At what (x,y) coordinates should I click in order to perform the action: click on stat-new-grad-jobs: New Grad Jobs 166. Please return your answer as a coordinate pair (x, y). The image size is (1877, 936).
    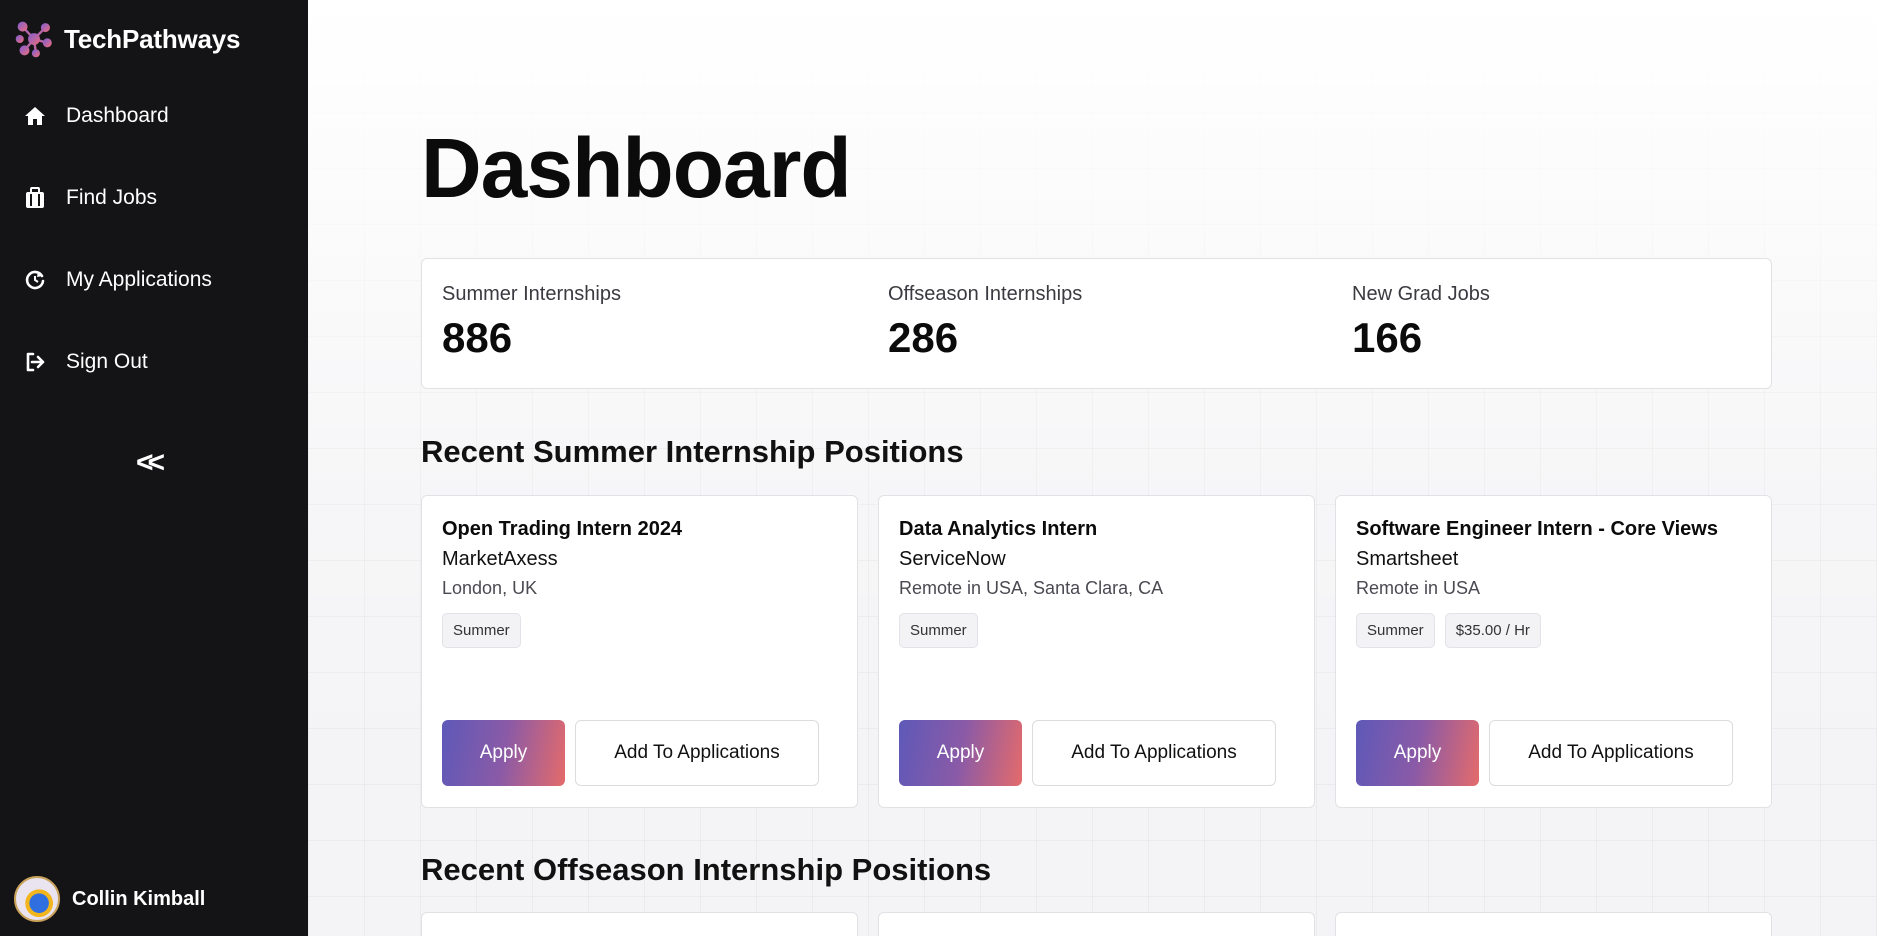
    Looking at the image, I should click on (1421, 322).